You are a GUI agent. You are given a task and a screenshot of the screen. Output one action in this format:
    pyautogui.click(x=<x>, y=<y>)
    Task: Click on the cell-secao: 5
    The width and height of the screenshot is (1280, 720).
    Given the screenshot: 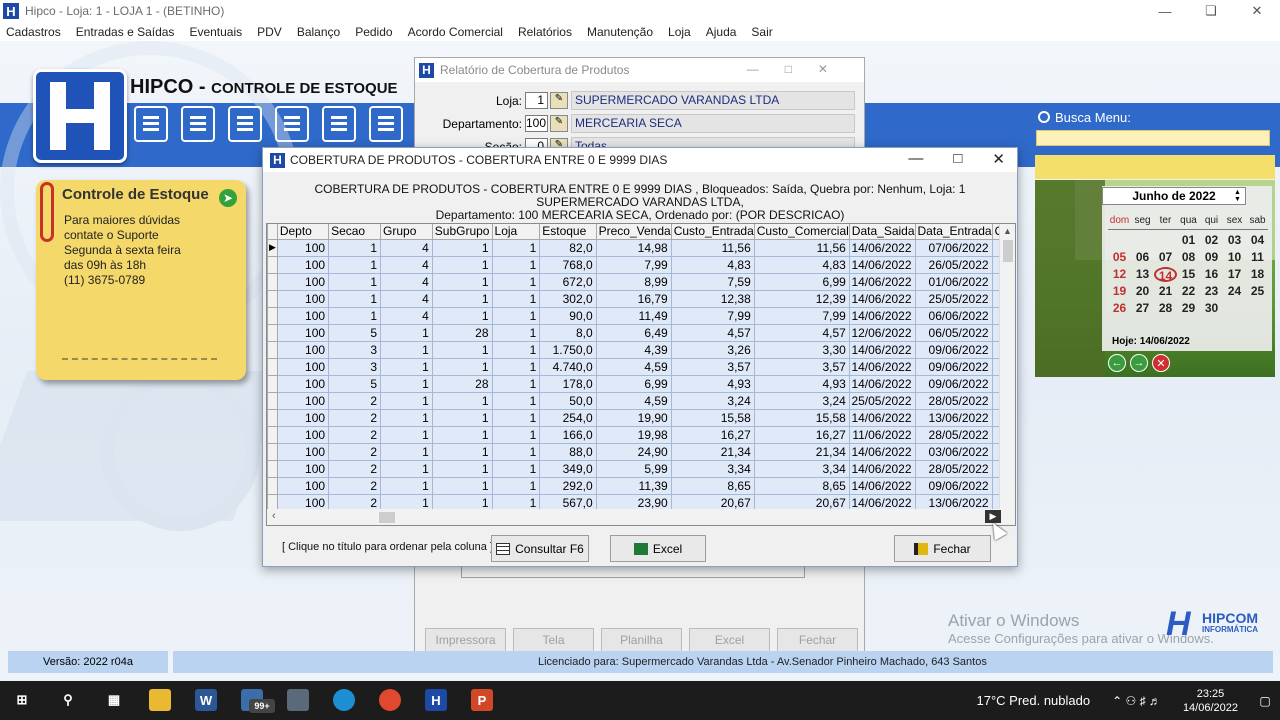 What is the action you would take?
    pyautogui.click(x=355, y=383)
    